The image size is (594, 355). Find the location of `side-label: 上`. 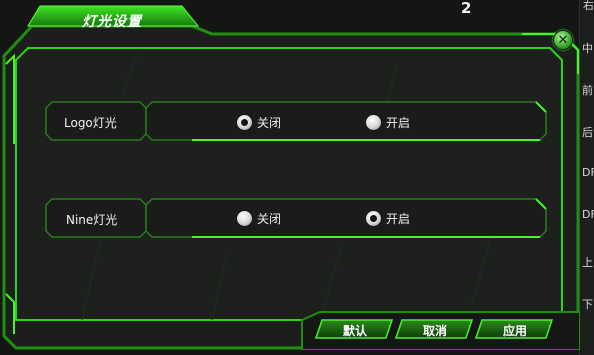

side-label: 上 is located at coordinates (587, 262).